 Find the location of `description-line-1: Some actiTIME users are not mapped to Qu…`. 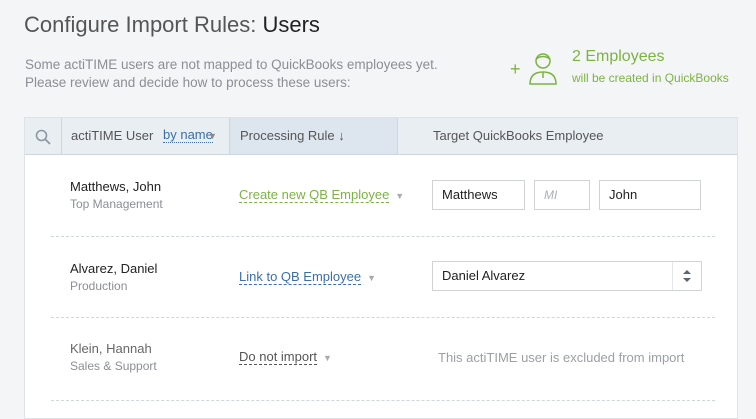

description-line-1: Some actiTIME users are not mapped to Qu… is located at coordinates (231, 64).